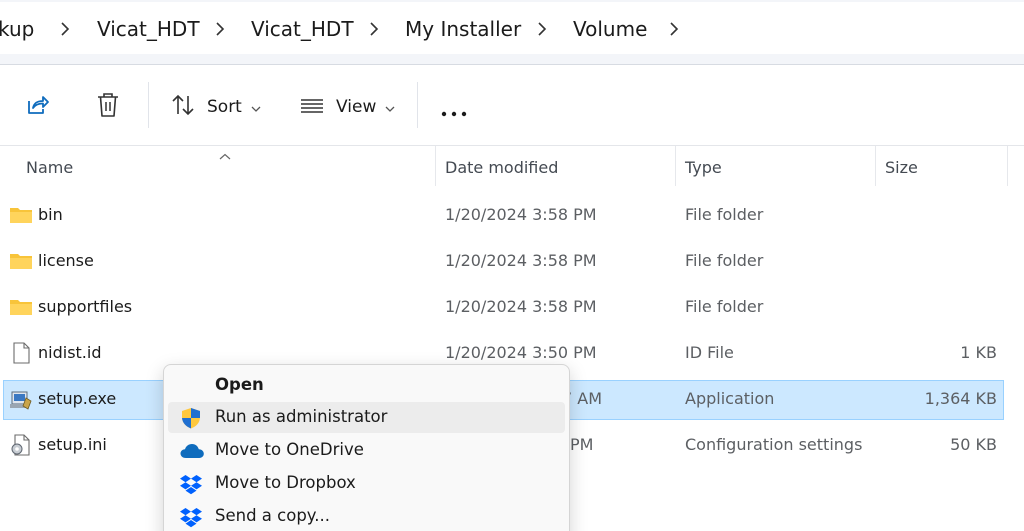 The width and height of the screenshot is (1024, 531). I want to click on column-header-date-modified: Date modified, so click(501, 167).